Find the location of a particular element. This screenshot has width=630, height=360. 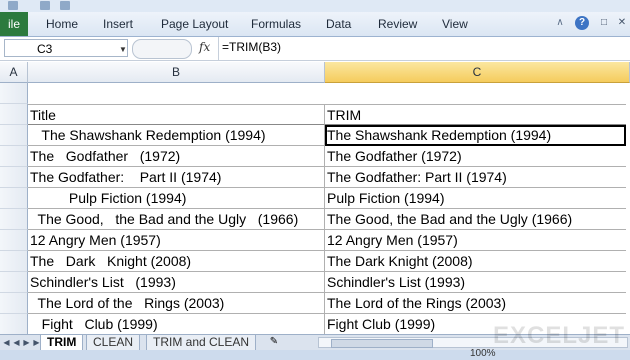

status-bar: 100% is located at coordinates (315, 354).